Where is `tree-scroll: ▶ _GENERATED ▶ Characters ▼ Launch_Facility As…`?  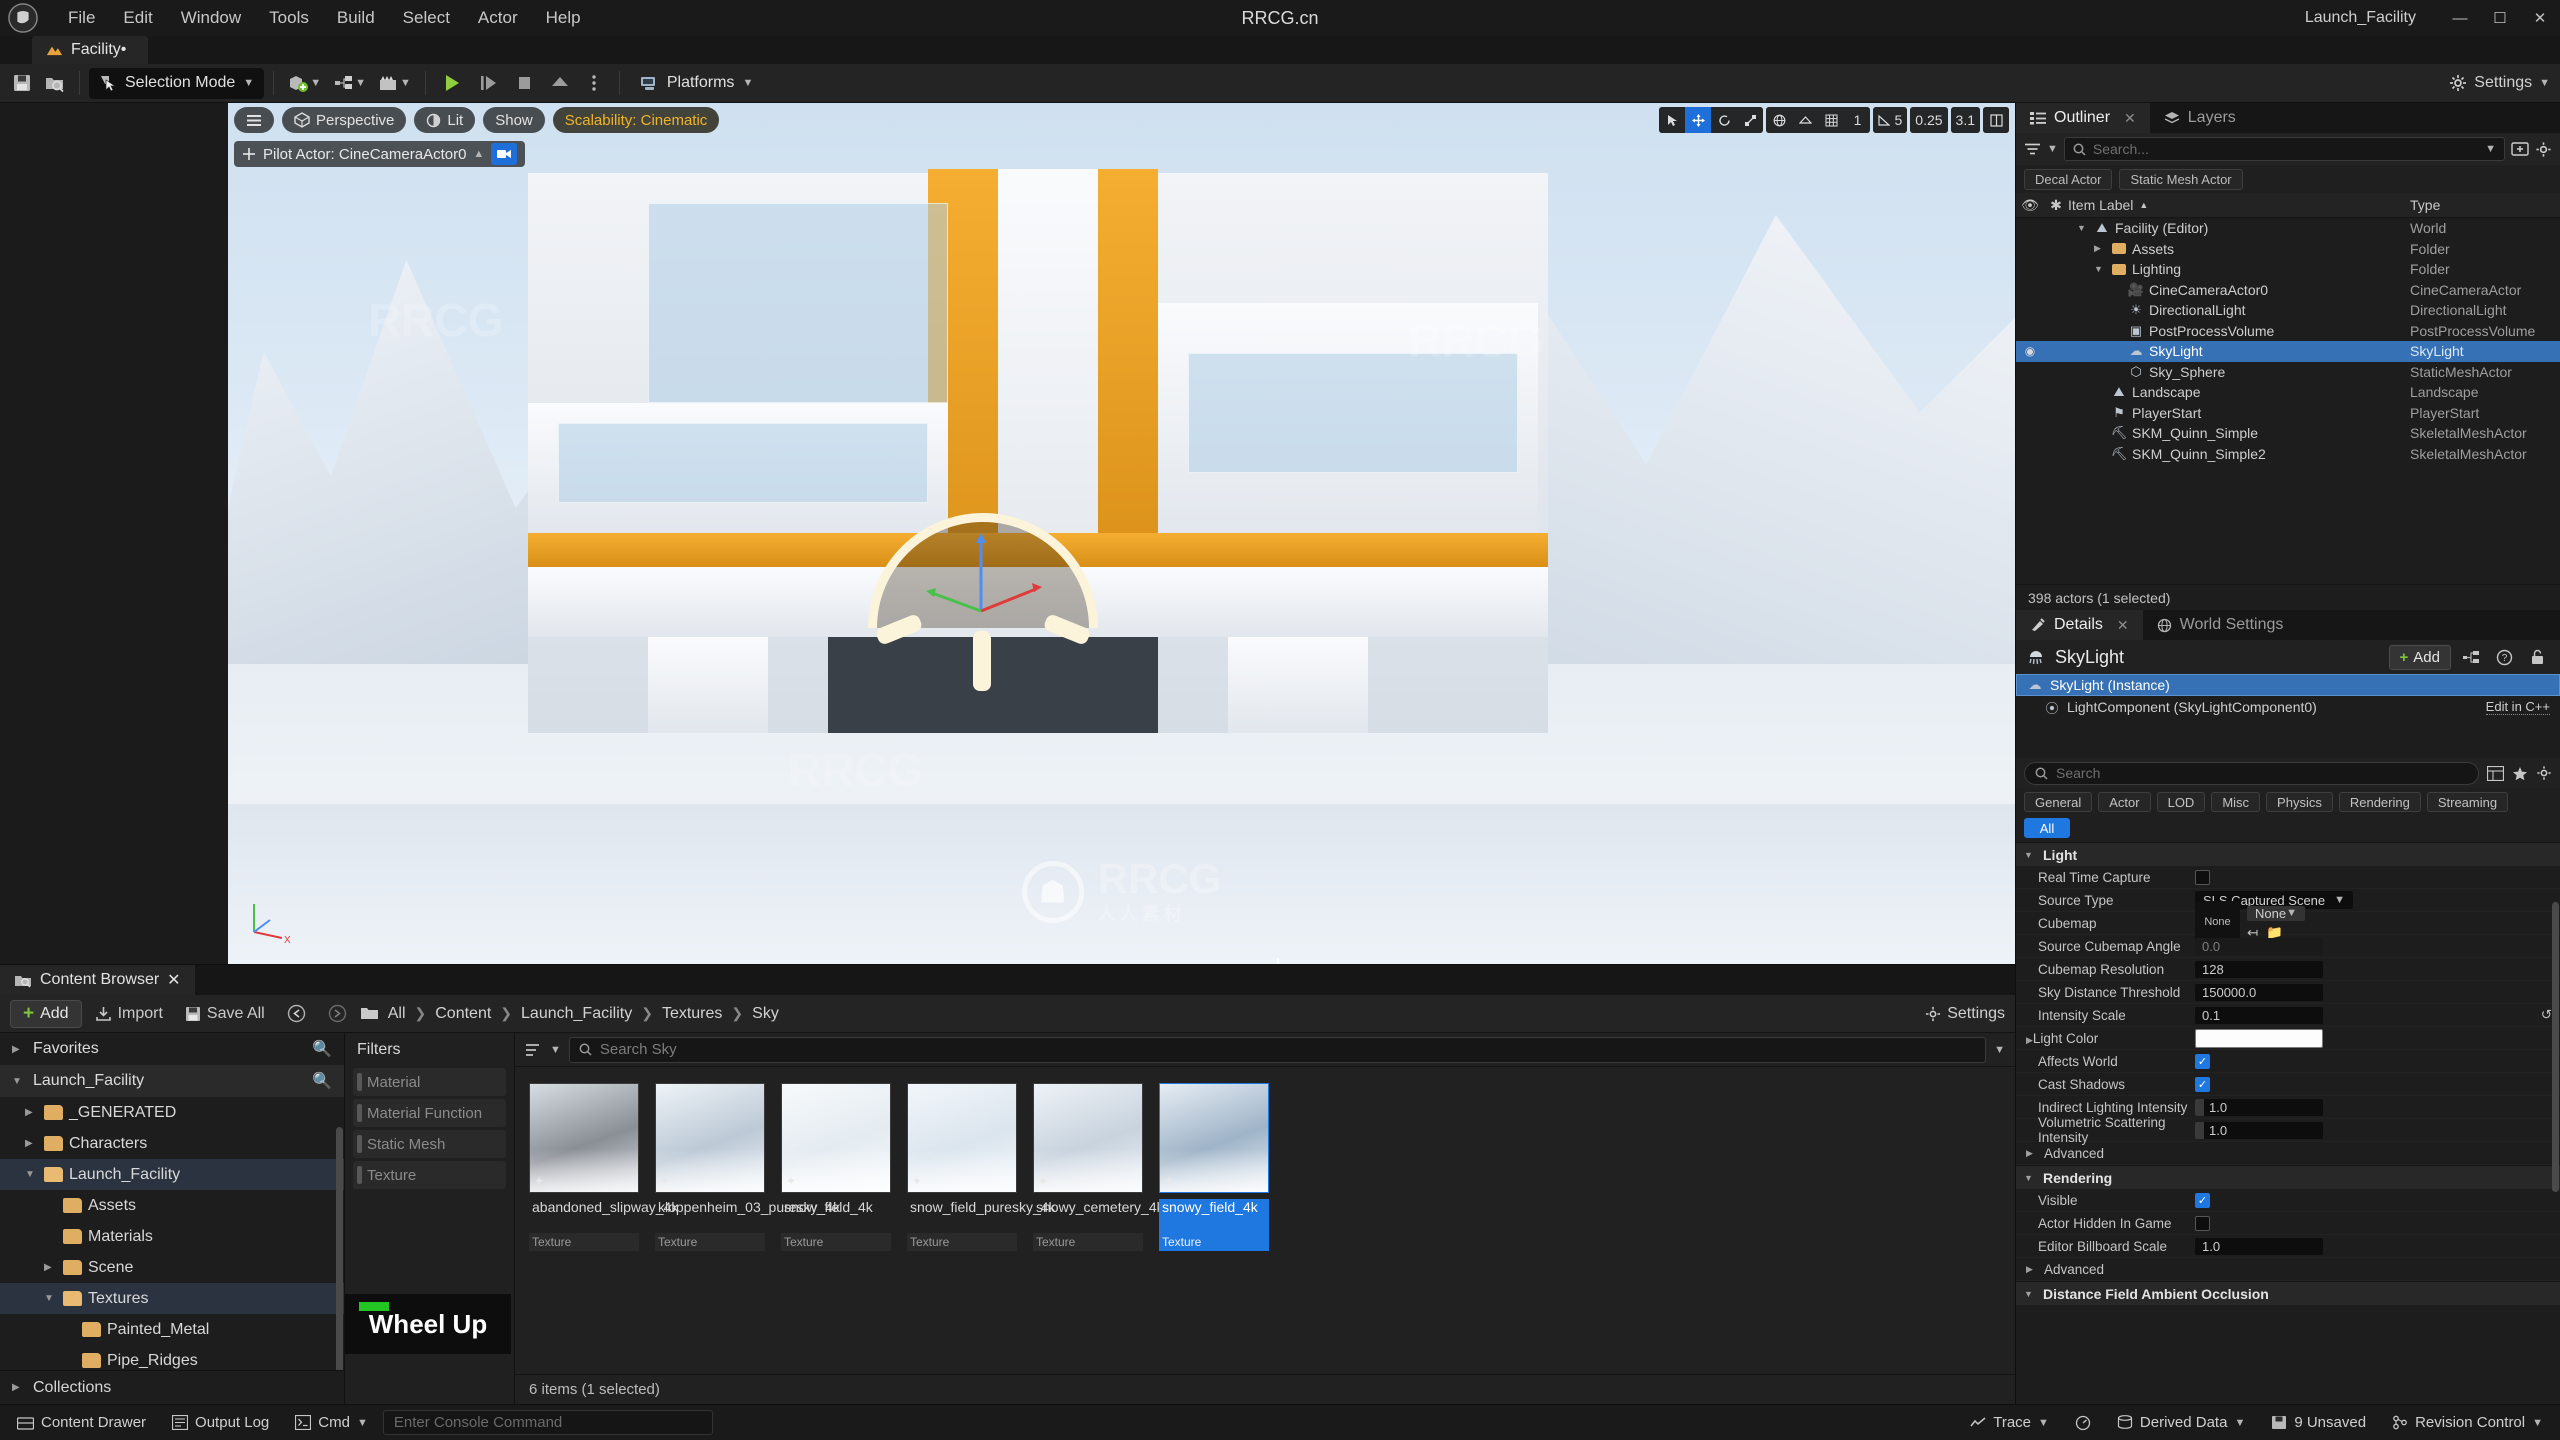
tree-scroll: ▶ _GENERATED ▶ Characters ▼ Launch_Facility As… is located at coordinates (172, 1233).